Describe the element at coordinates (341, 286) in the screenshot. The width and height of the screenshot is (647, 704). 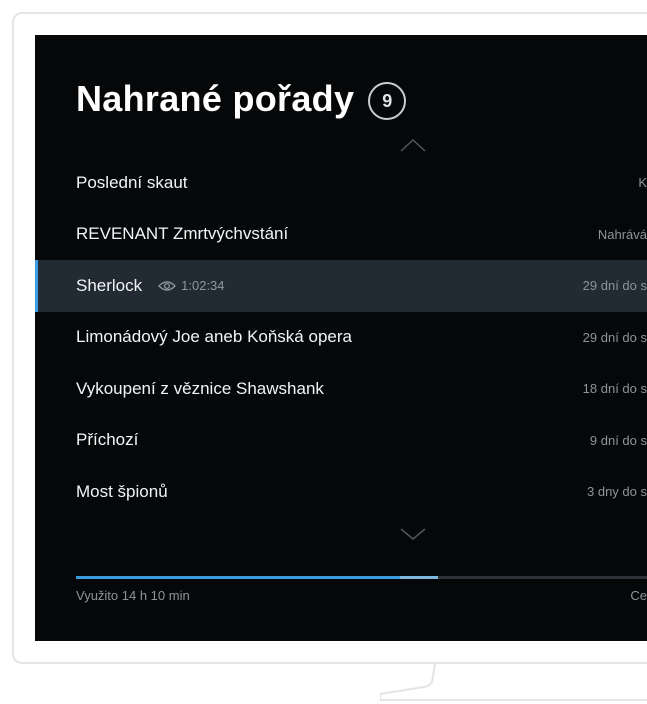
I see `recording-row: Sherlock 1:02:34 29 dní do s` at that location.